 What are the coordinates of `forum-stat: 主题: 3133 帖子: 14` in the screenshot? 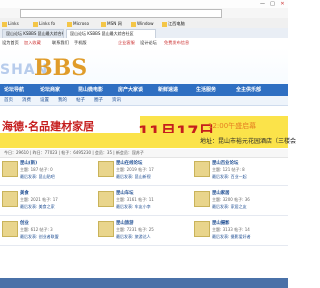 It's located at (231, 229).